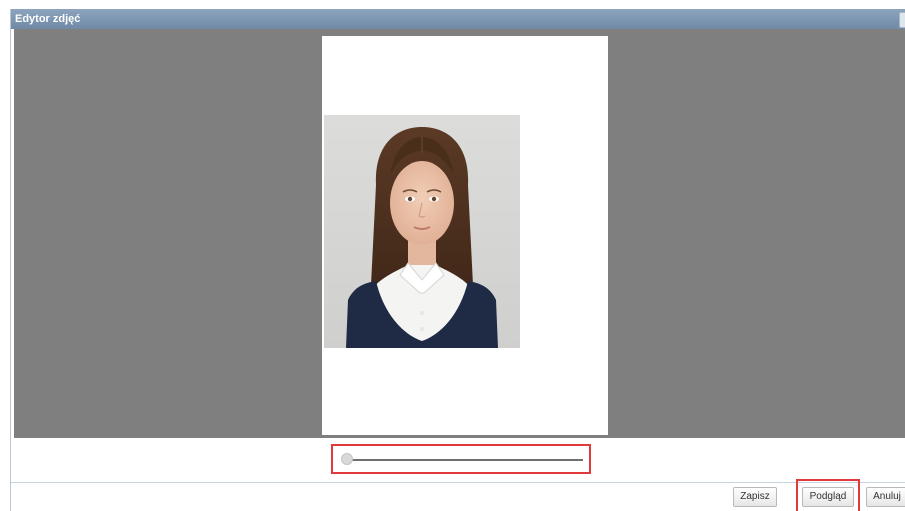 The width and height of the screenshot is (905, 511). I want to click on zoom-slider-track, so click(467, 460).